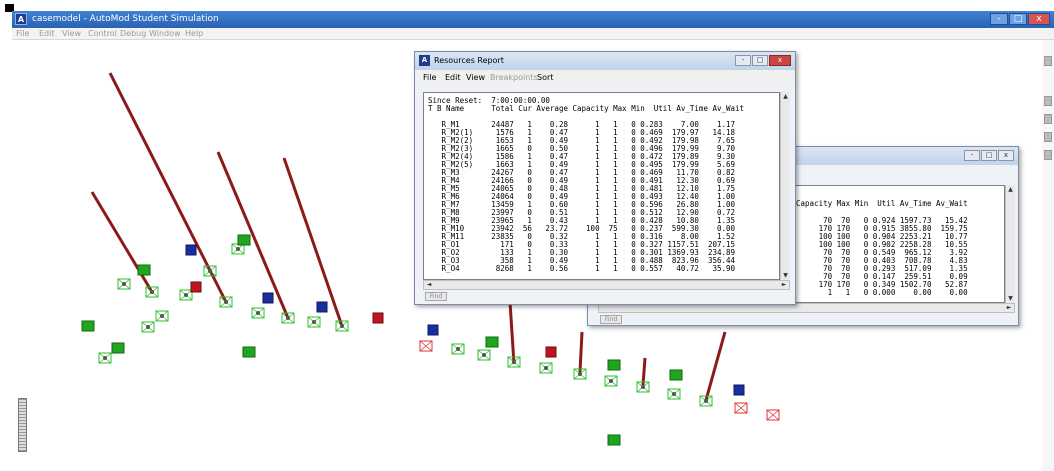 This screenshot has height=471, width=1054. I want to click on menu-file: File, so click(22, 33).